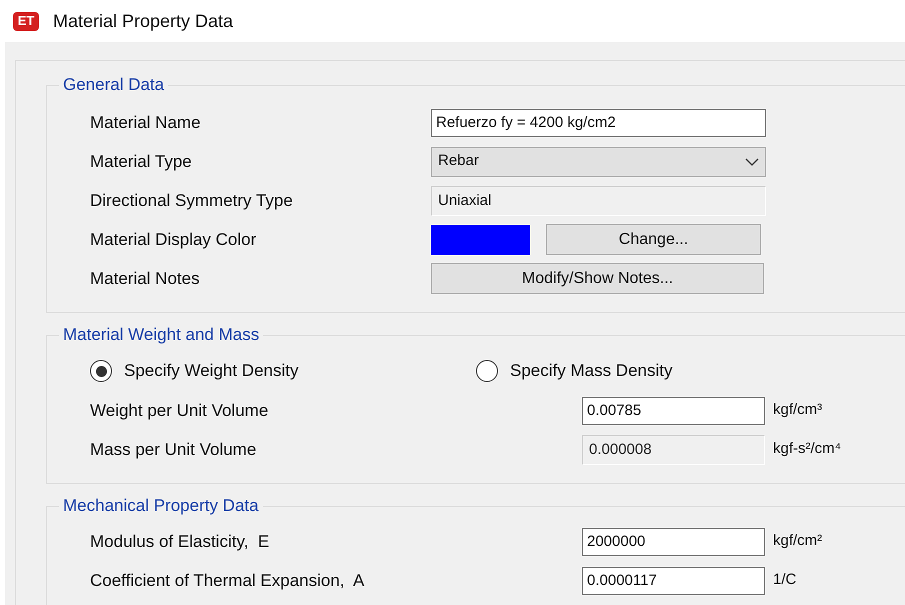  What do you see at coordinates (145, 122) in the screenshot?
I see `field-label: Material Name` at bounding box center [145, 122].